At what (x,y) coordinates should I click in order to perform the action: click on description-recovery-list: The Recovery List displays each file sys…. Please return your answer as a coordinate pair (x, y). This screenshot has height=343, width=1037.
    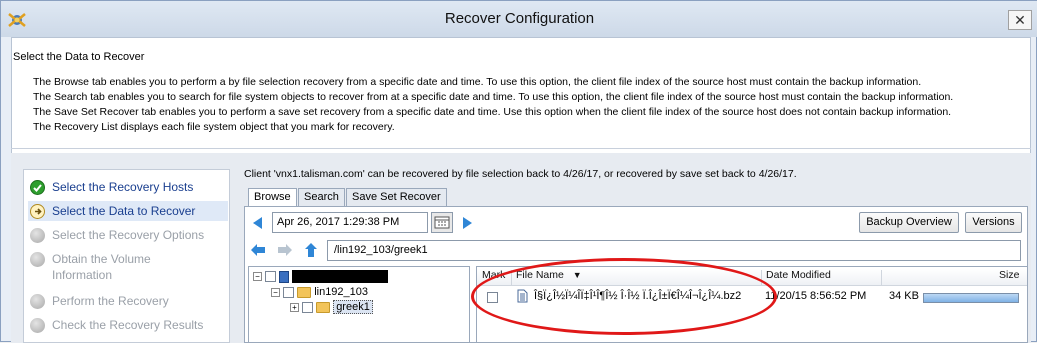
    Looking at the image, I should click on (214, 127).